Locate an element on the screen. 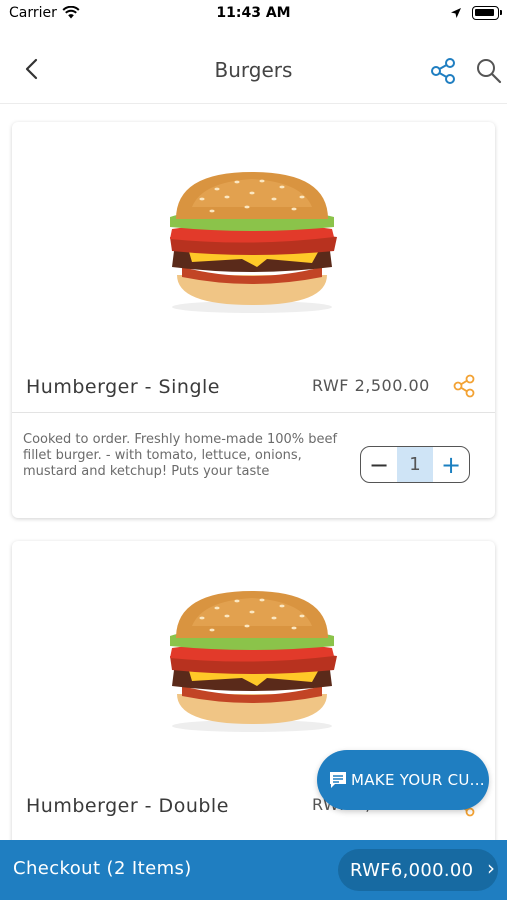  status-time: 11:43 AM is located at coordinates (253, 13).